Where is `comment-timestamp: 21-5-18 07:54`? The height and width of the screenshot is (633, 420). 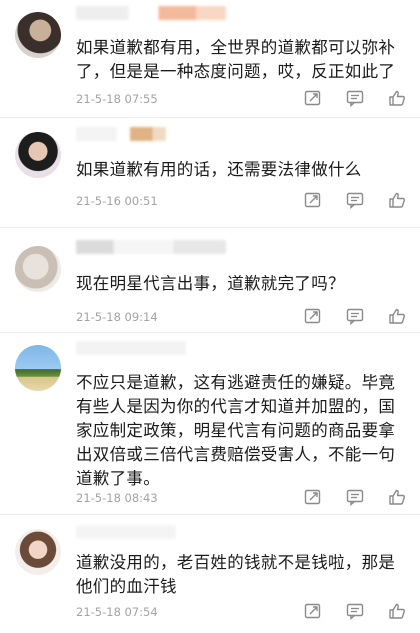 comment-timestamp: 21-5-18 07:54 is located at coordinates (117, 612).